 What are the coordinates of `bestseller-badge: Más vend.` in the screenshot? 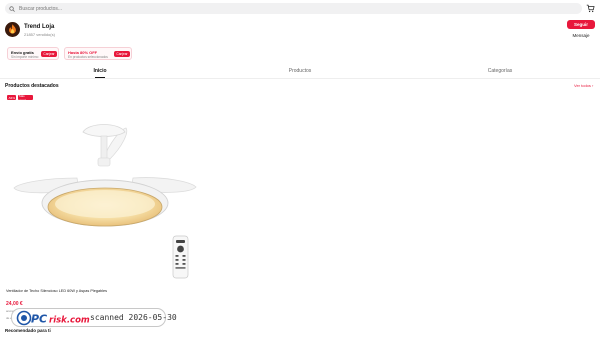 It's located at (25, 98).